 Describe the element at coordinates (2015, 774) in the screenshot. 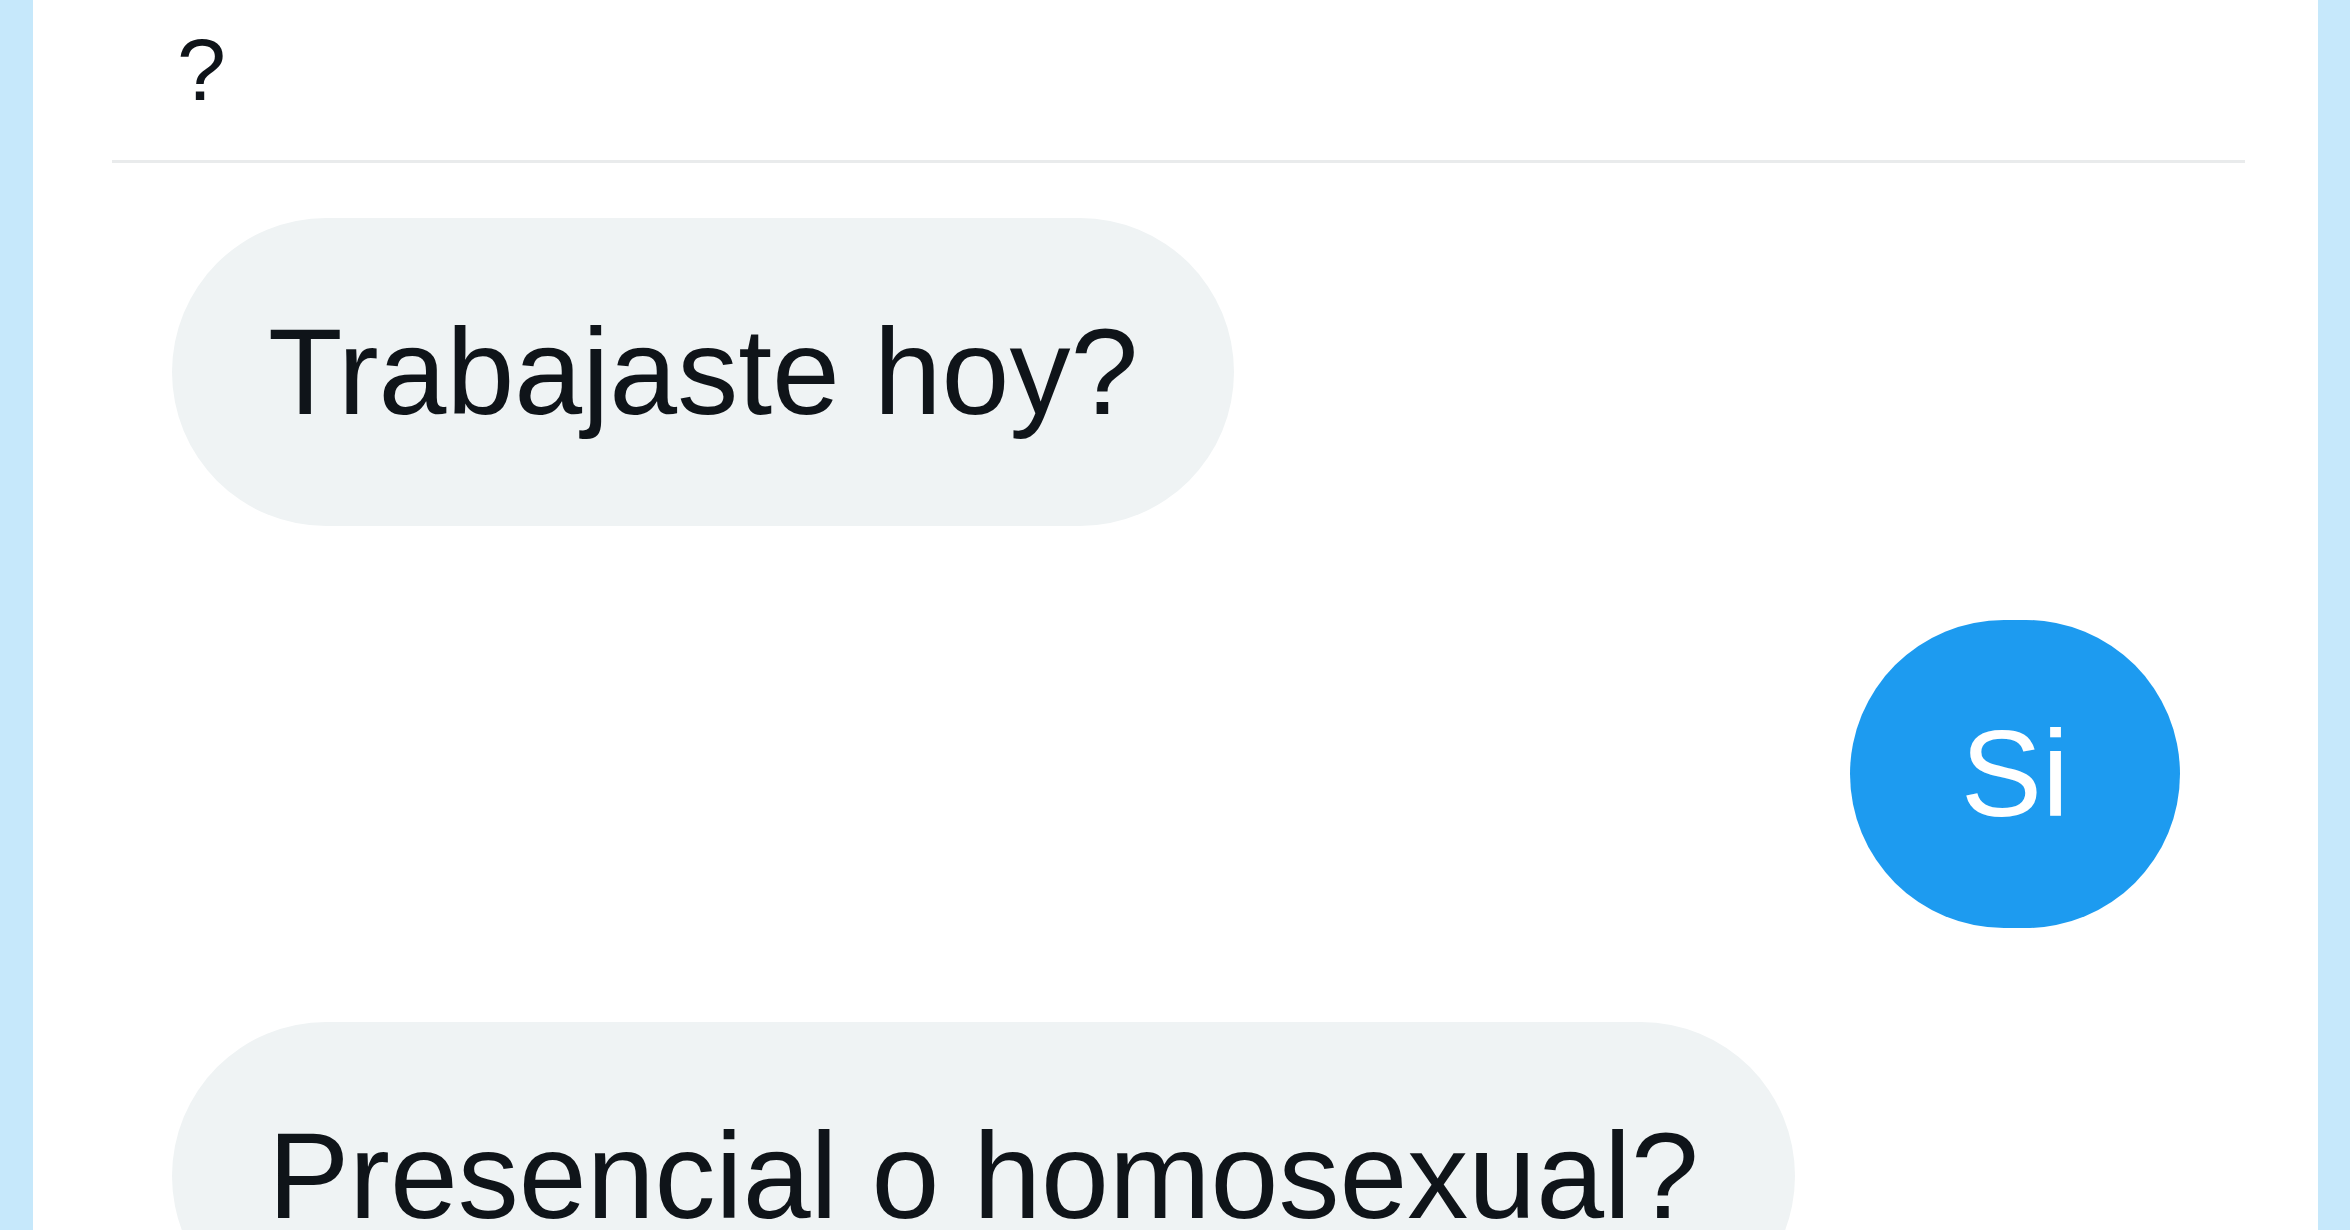

I see `sent-message-bubble: Si` at that location.